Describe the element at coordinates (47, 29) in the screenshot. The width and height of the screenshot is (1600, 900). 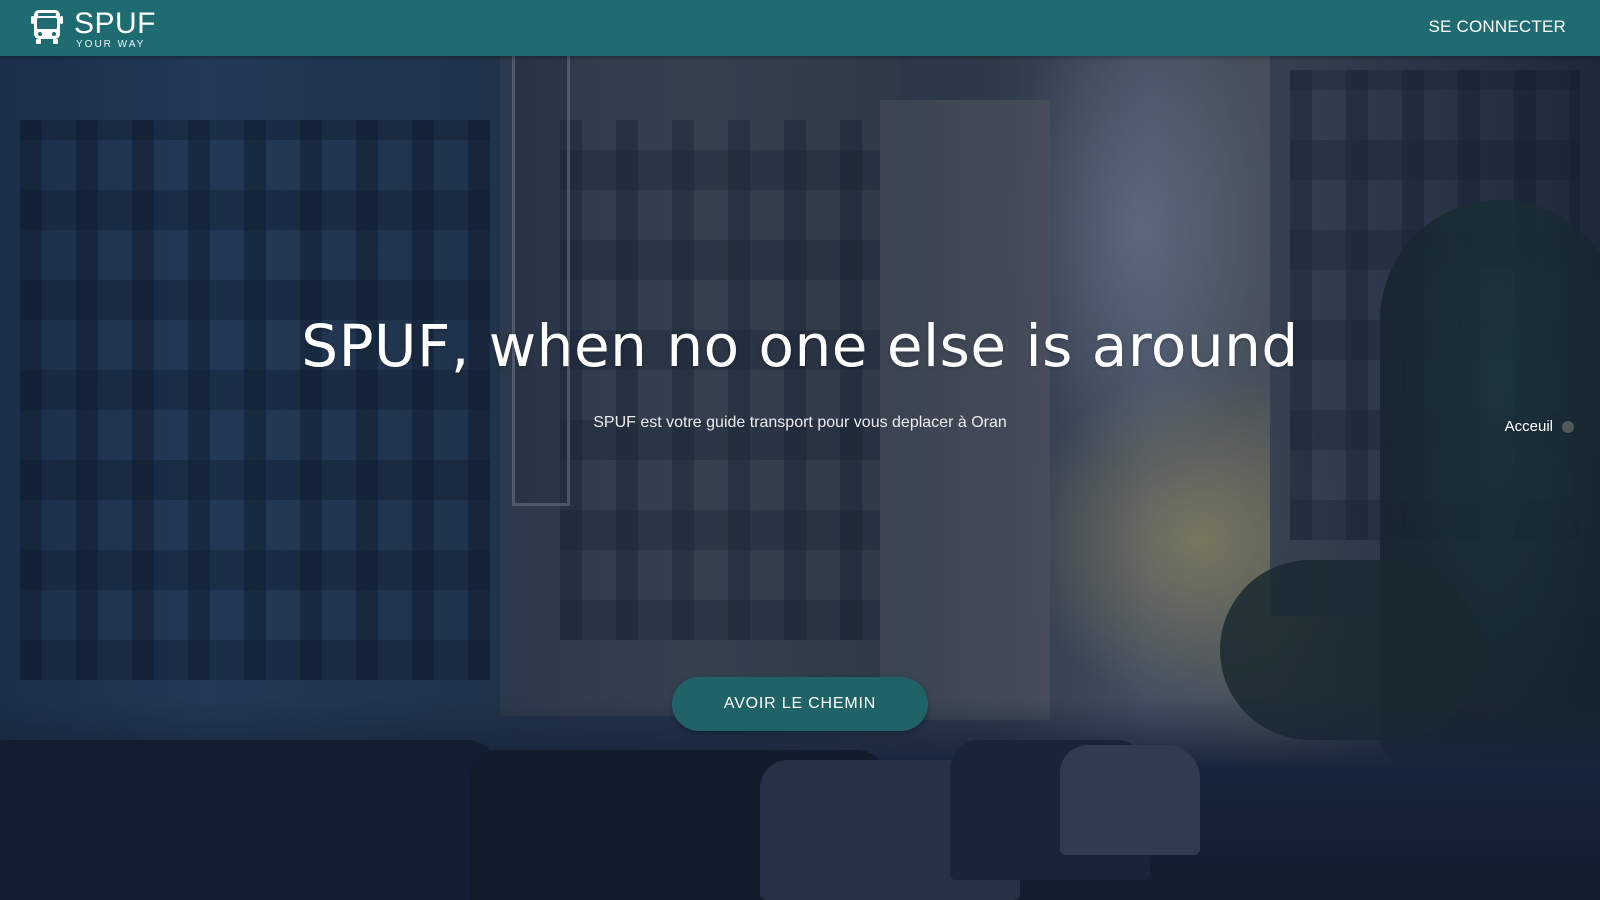
I see `bus-icon` at that location.